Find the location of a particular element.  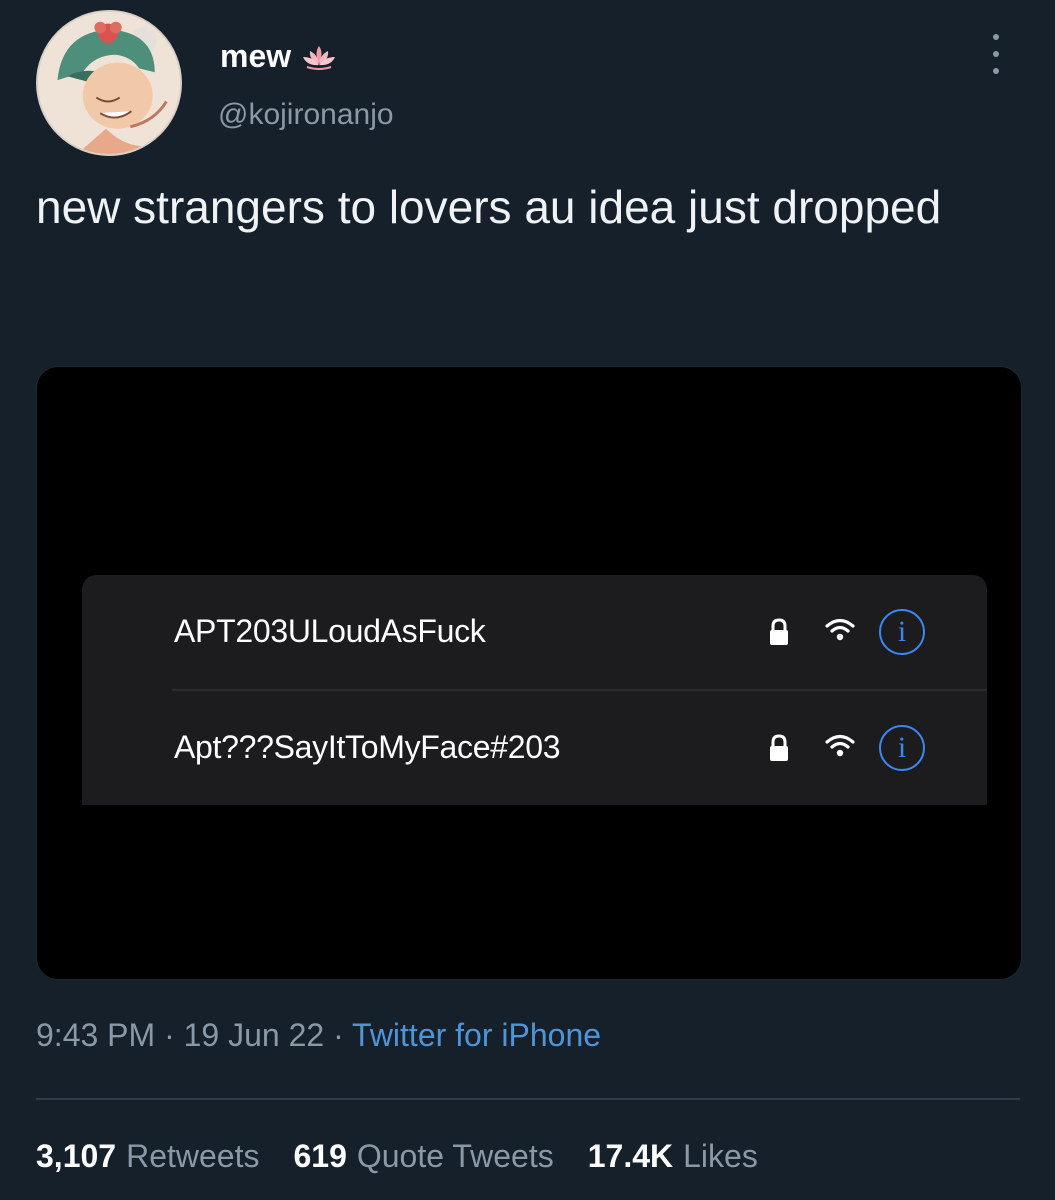

tweet-date: 19 Jun 22 is located at coordinates (254, 1035).